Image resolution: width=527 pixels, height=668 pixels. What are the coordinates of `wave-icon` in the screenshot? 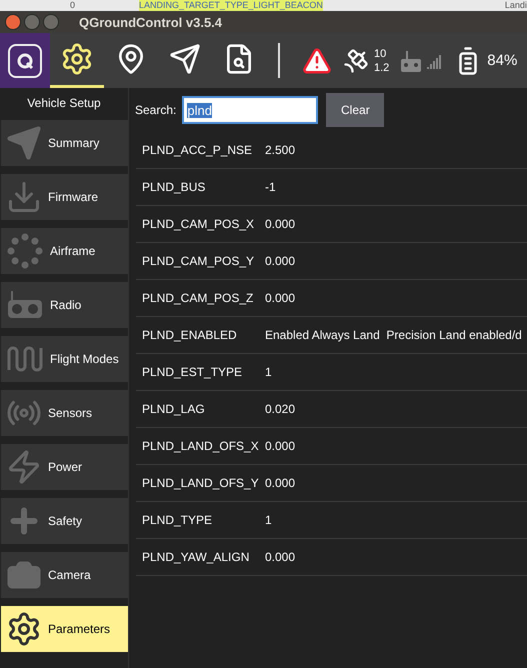 It's located at (25, 359).